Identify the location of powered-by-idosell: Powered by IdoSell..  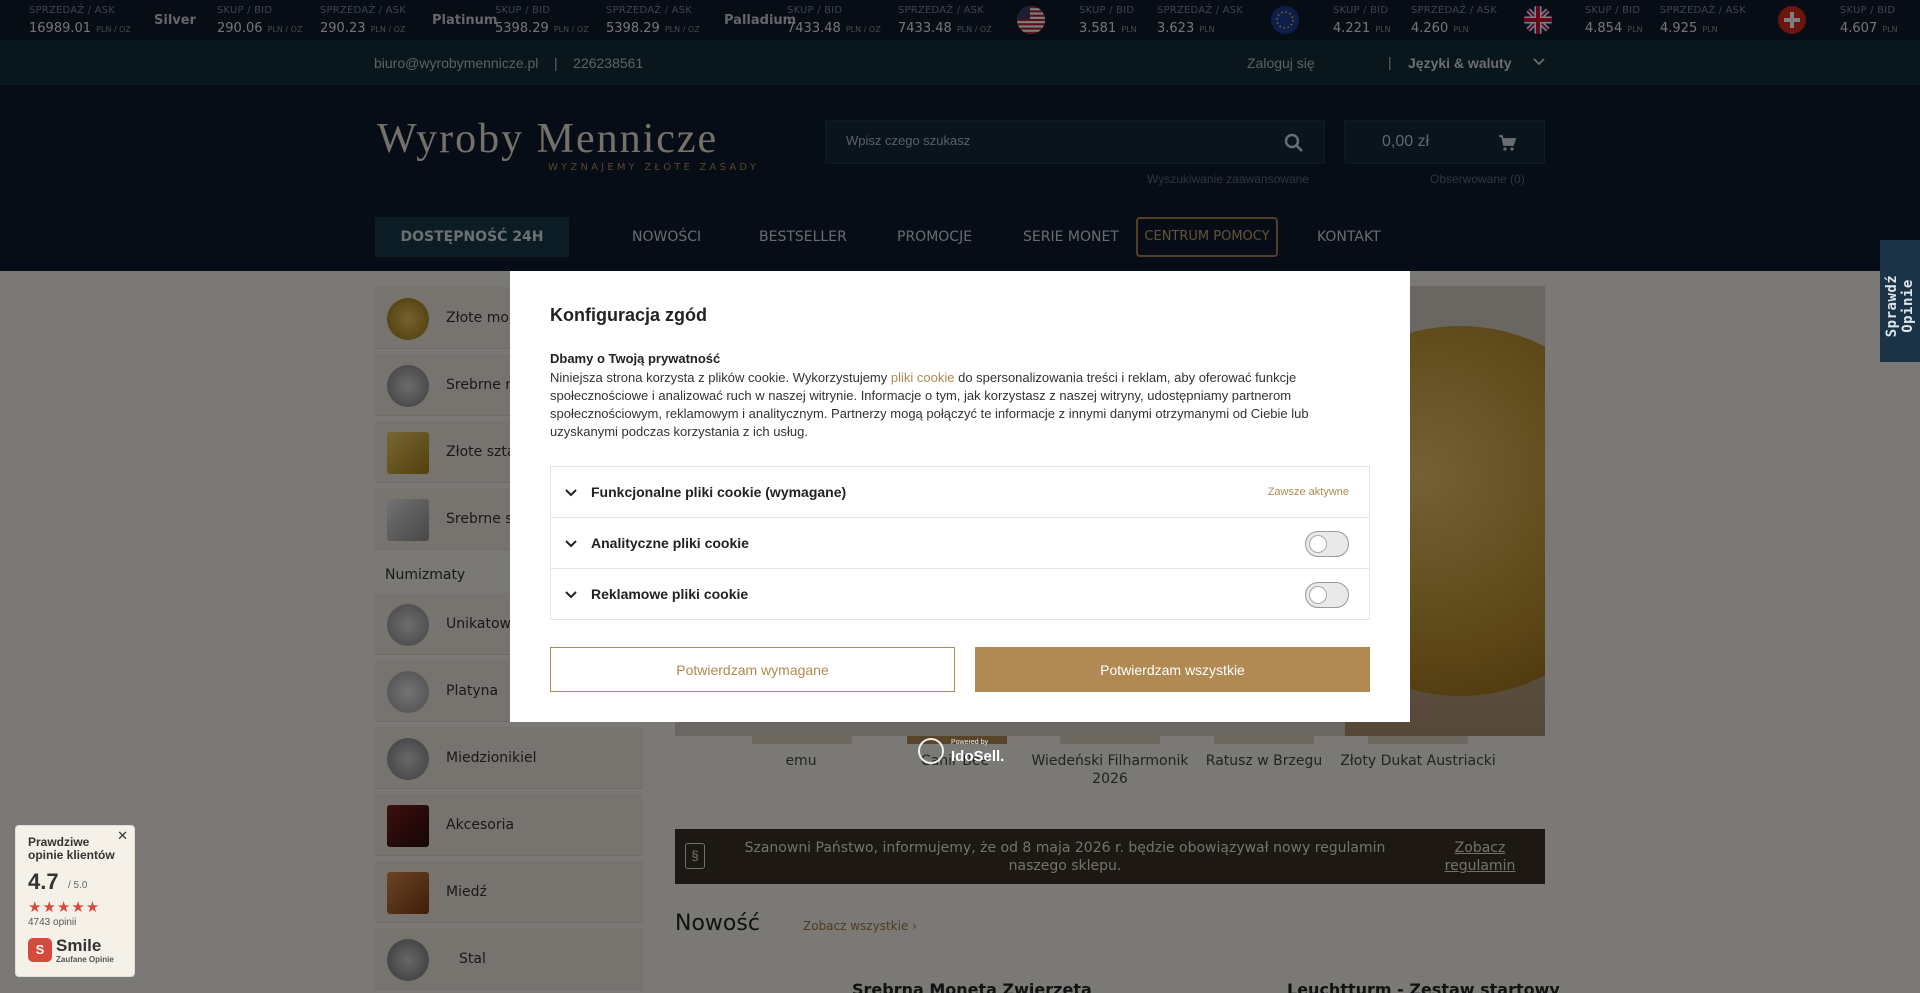
(963, 752).